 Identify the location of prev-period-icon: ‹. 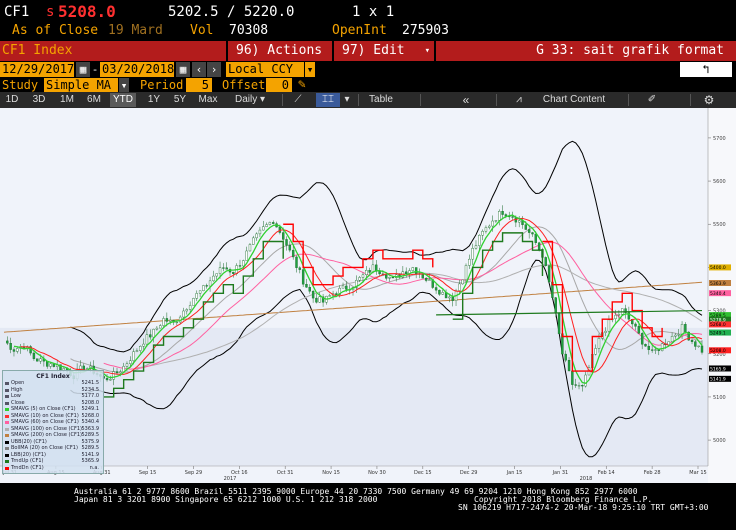
(199, 69).